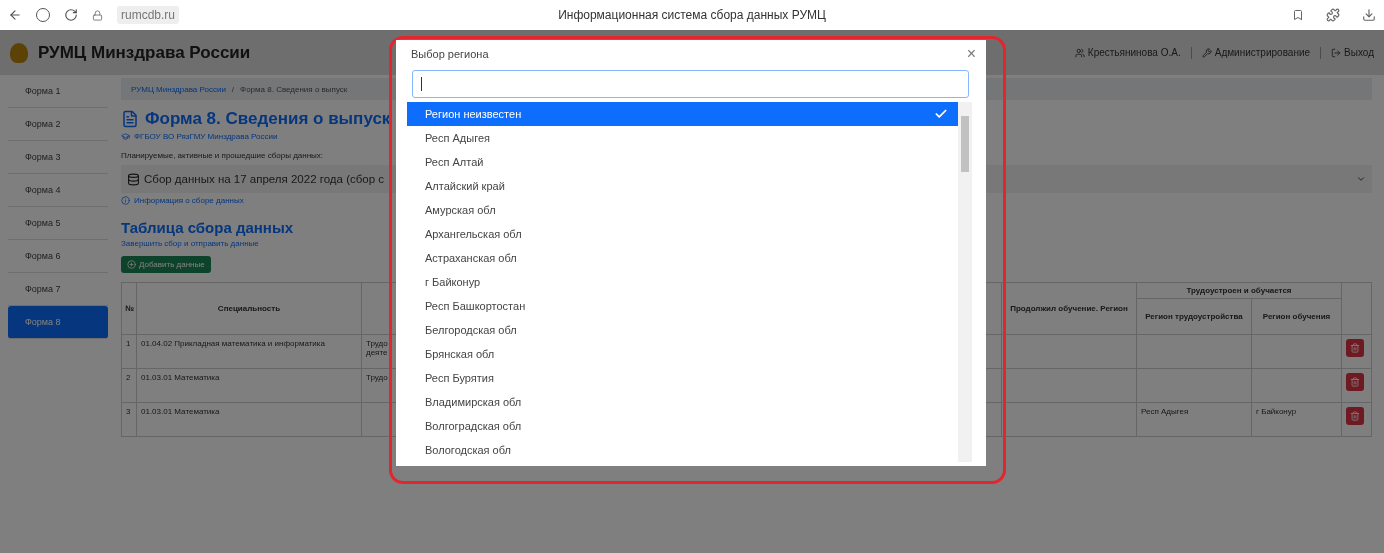 The image size is (1384, 553). Describe the element at coordinates (249, 308) in the screenshot. I see `column-header: Специальность` at that location.